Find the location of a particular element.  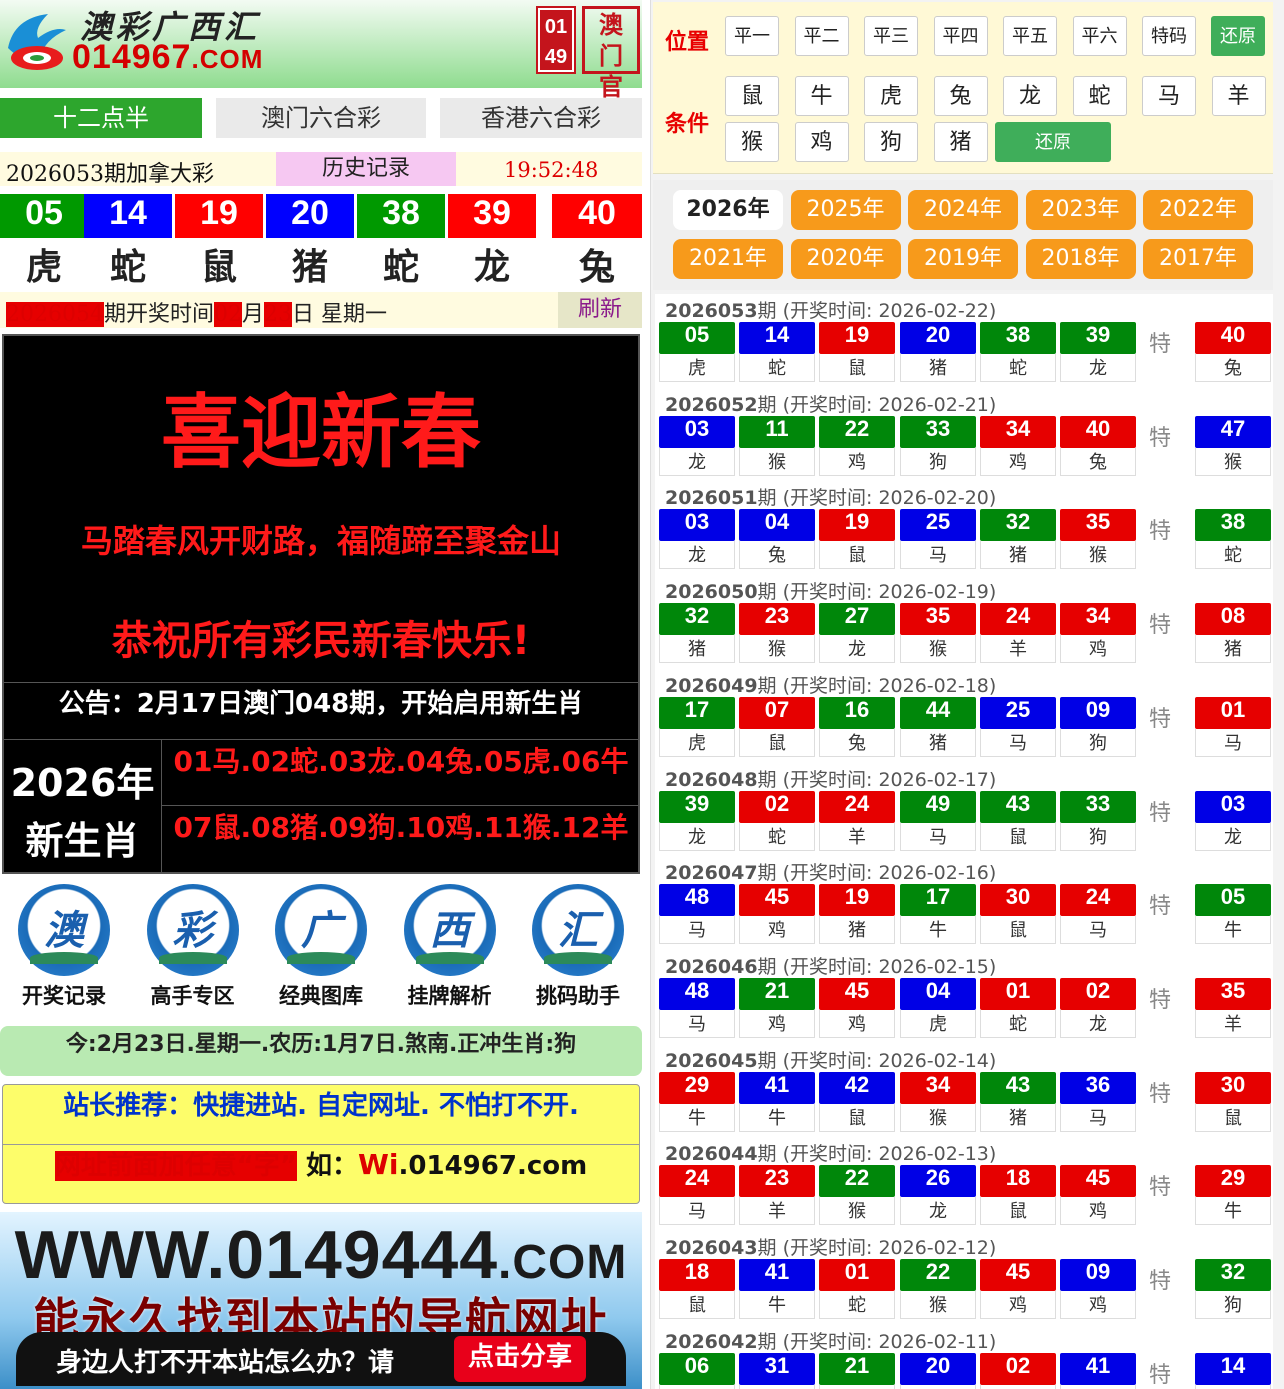

history-ball-number: 23 is located at coordinates (777, 1181).